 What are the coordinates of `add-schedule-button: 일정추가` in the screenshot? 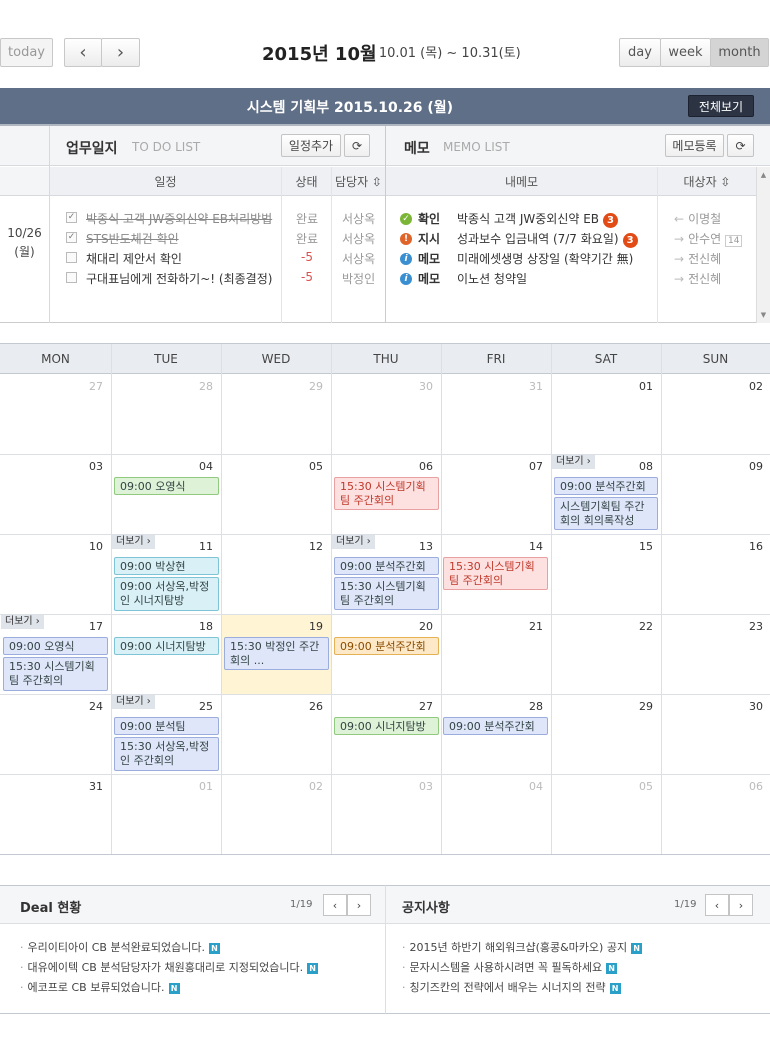 It's located at (311, 145).